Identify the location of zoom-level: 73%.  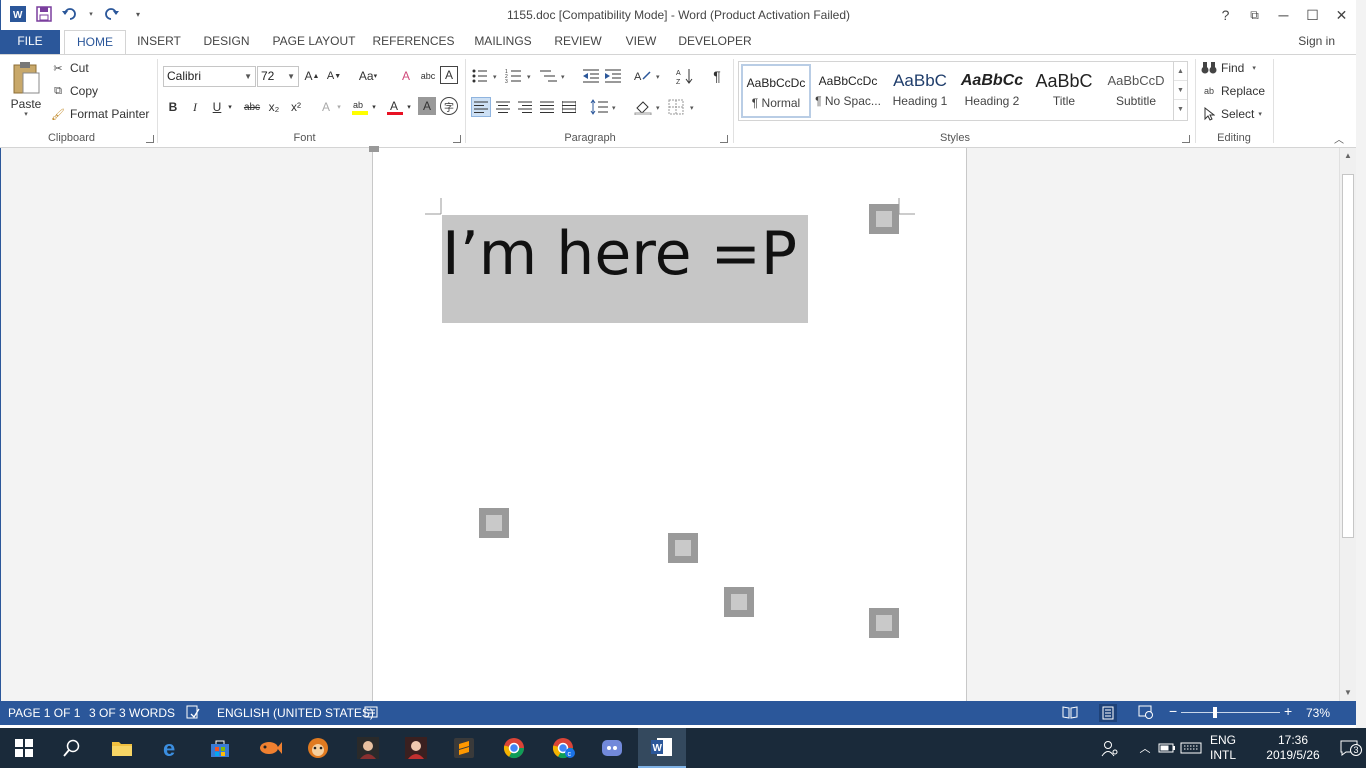
(1318, 713).